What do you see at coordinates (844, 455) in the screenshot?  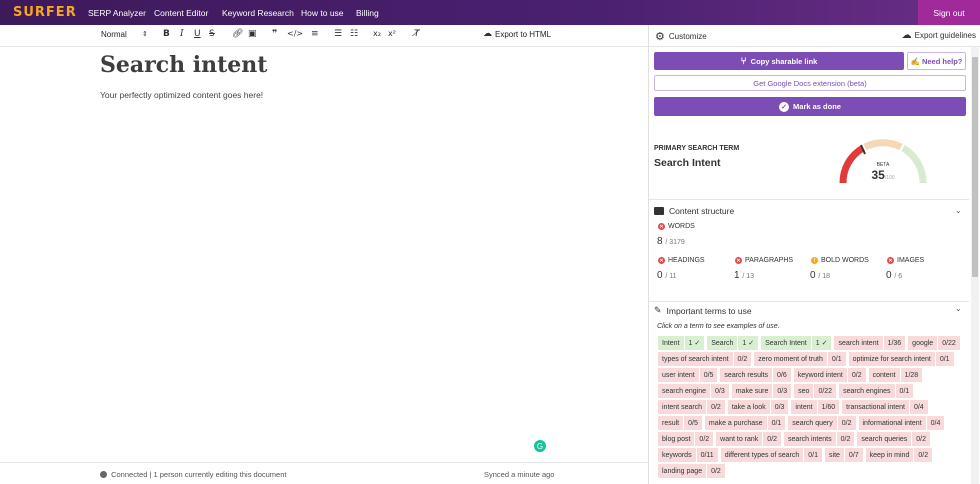 I see `term-chip: site 0/7` at bounding box center [844, 455].